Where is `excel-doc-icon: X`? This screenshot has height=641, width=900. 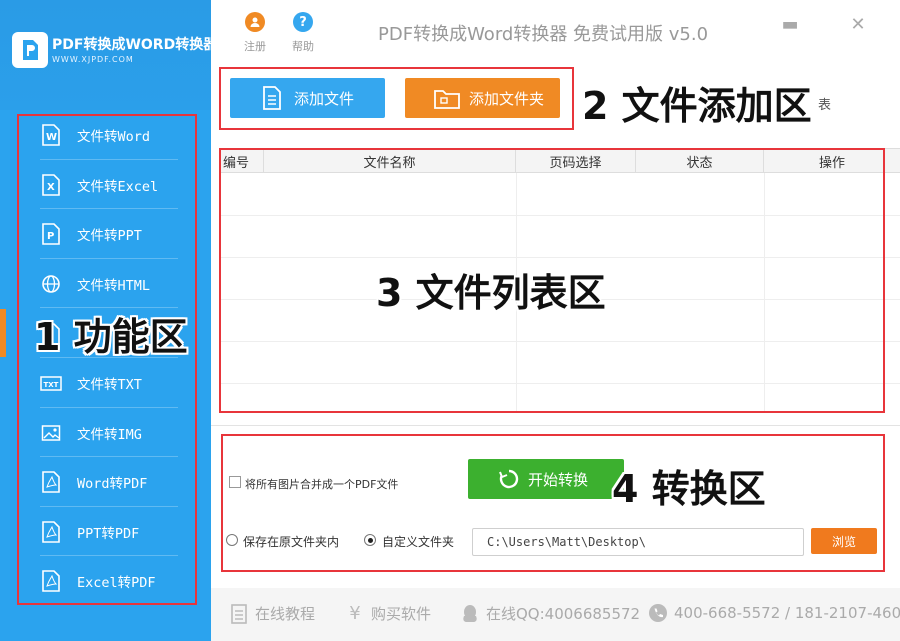 excel-doc-icon: X is located at coordinates (51, 184).